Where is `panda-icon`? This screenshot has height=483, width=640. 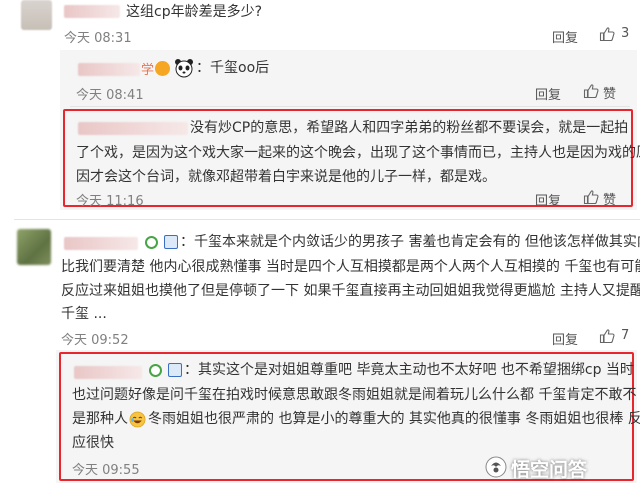
panda-icon is located at coordinates (184, 68).